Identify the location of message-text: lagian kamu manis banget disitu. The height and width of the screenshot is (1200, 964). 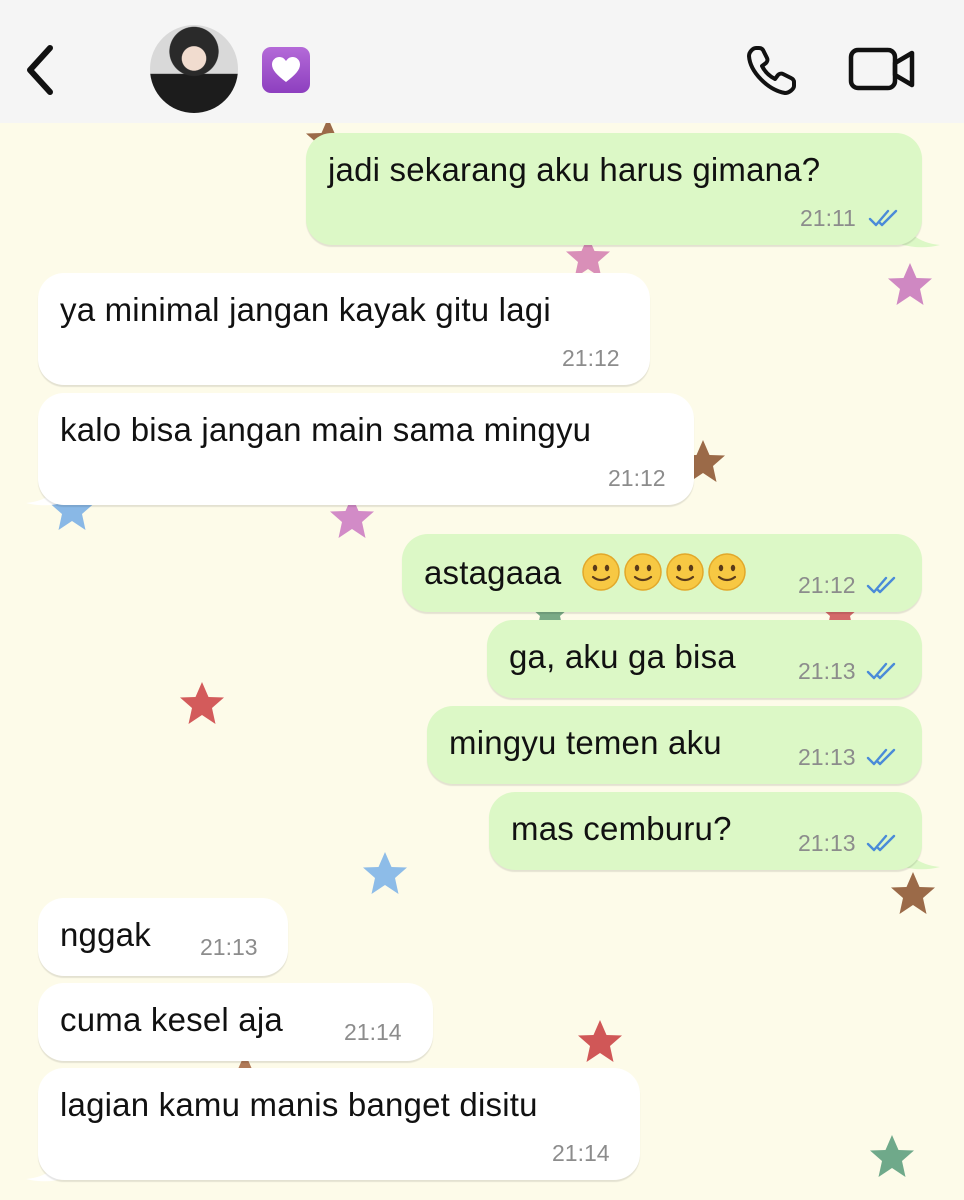
(299, 1104).